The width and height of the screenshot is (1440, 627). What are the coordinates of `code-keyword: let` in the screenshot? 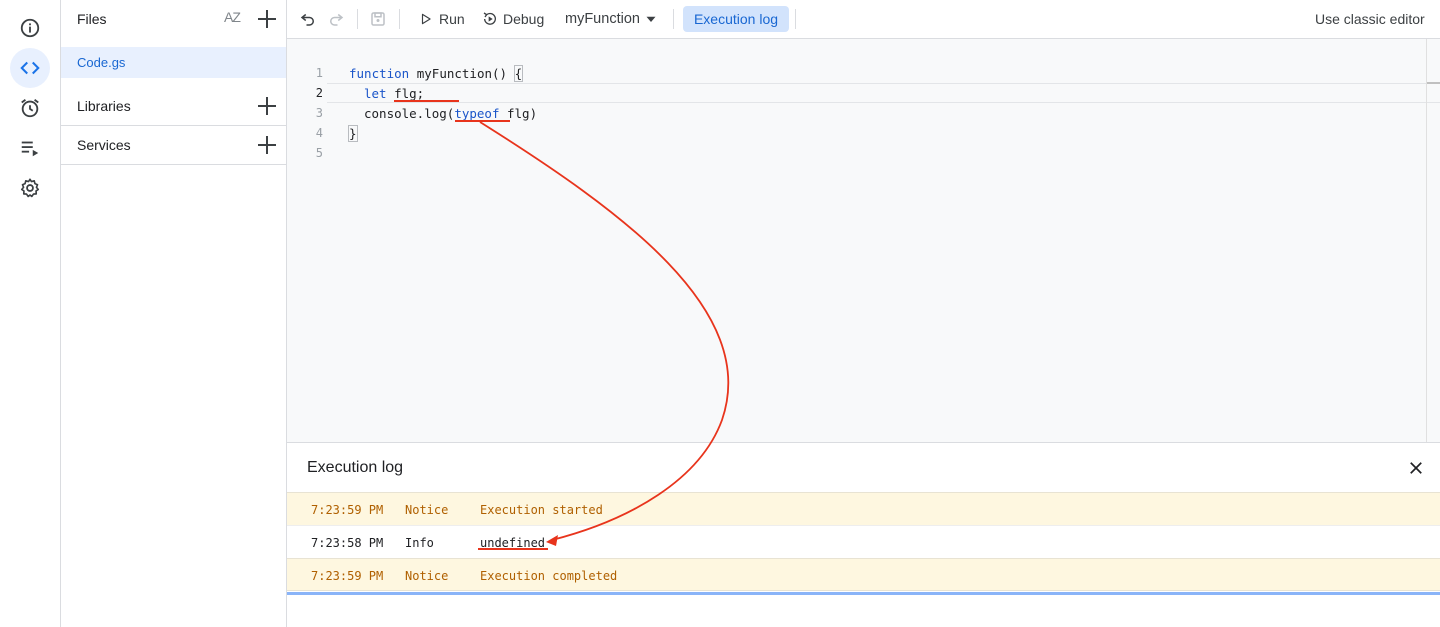 It's located at (375, 93).